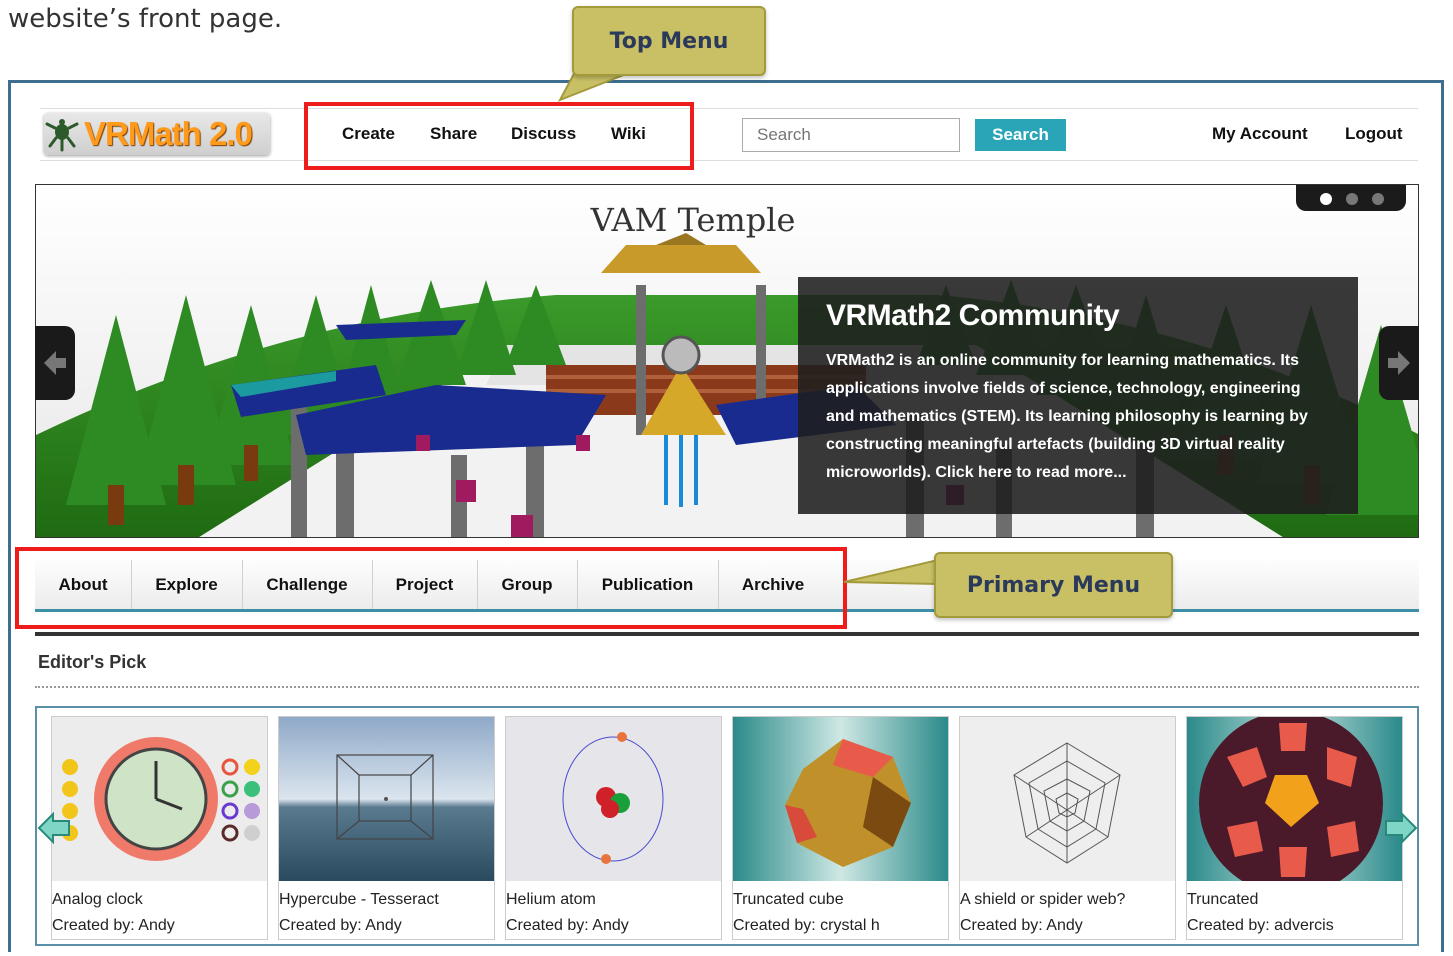  I want to click on header-top-rule, so click(729, 108).